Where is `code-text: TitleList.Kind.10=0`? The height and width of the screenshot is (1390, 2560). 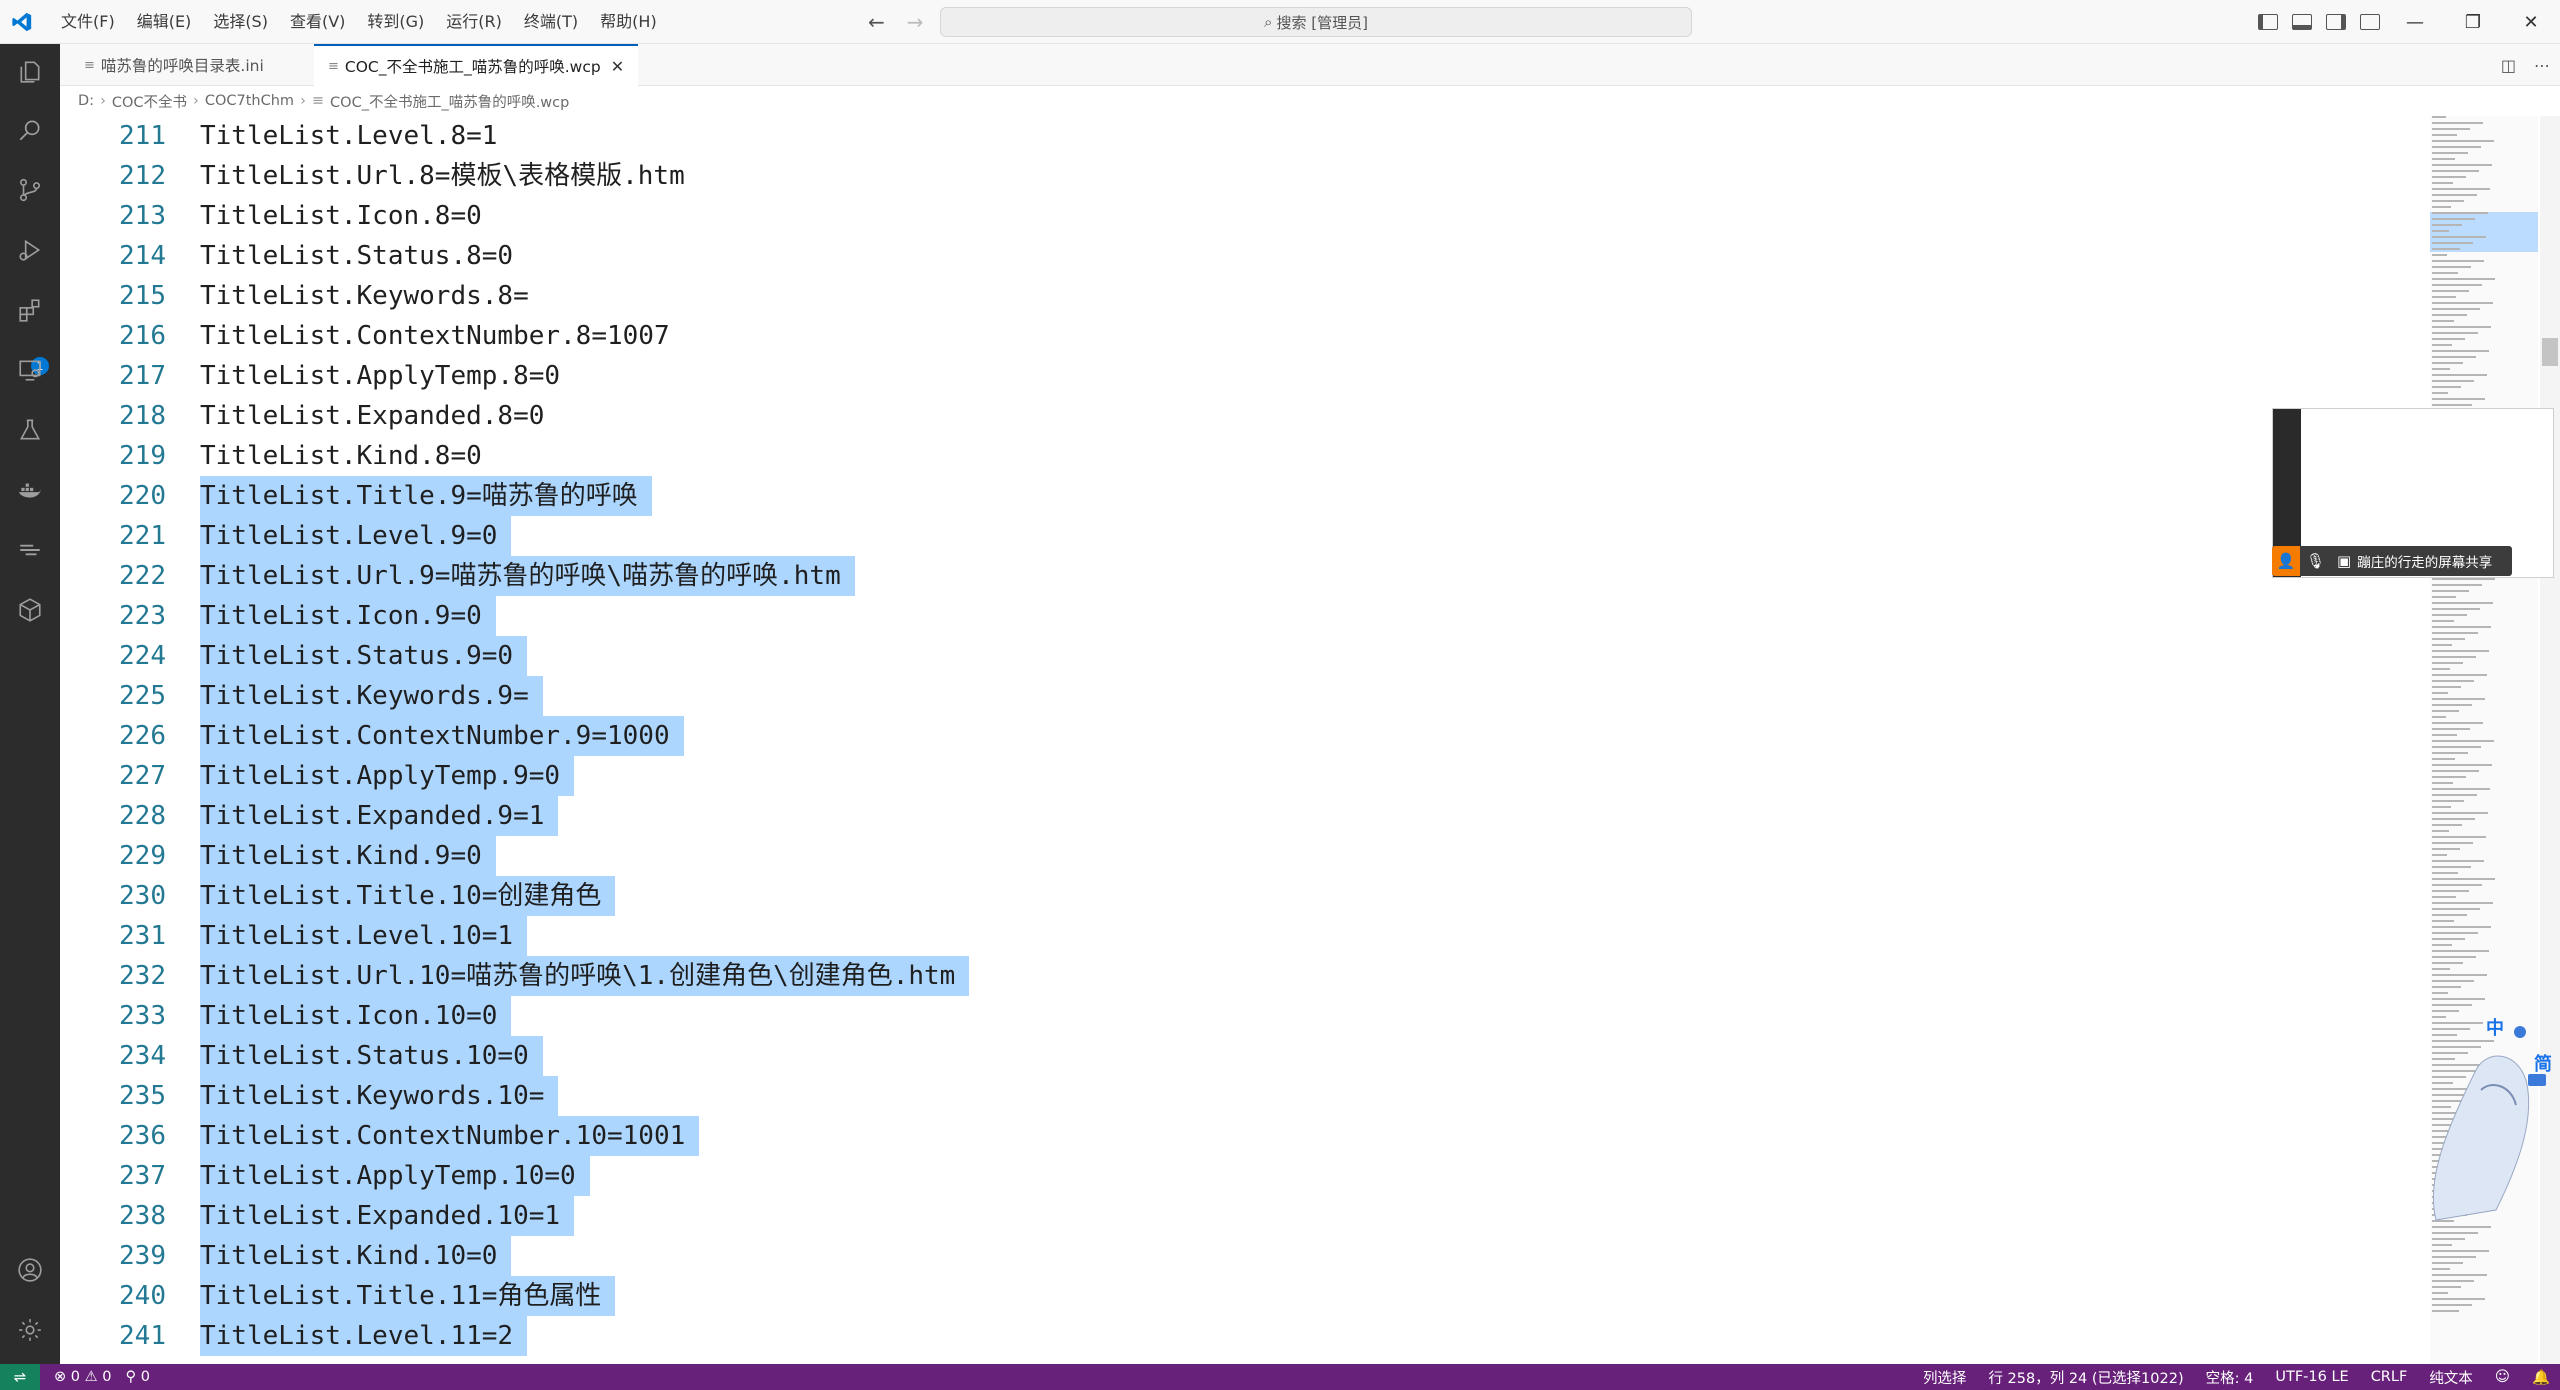
code-text: TitleList.Kind.10=0 is located at coordinates (356, 1256).